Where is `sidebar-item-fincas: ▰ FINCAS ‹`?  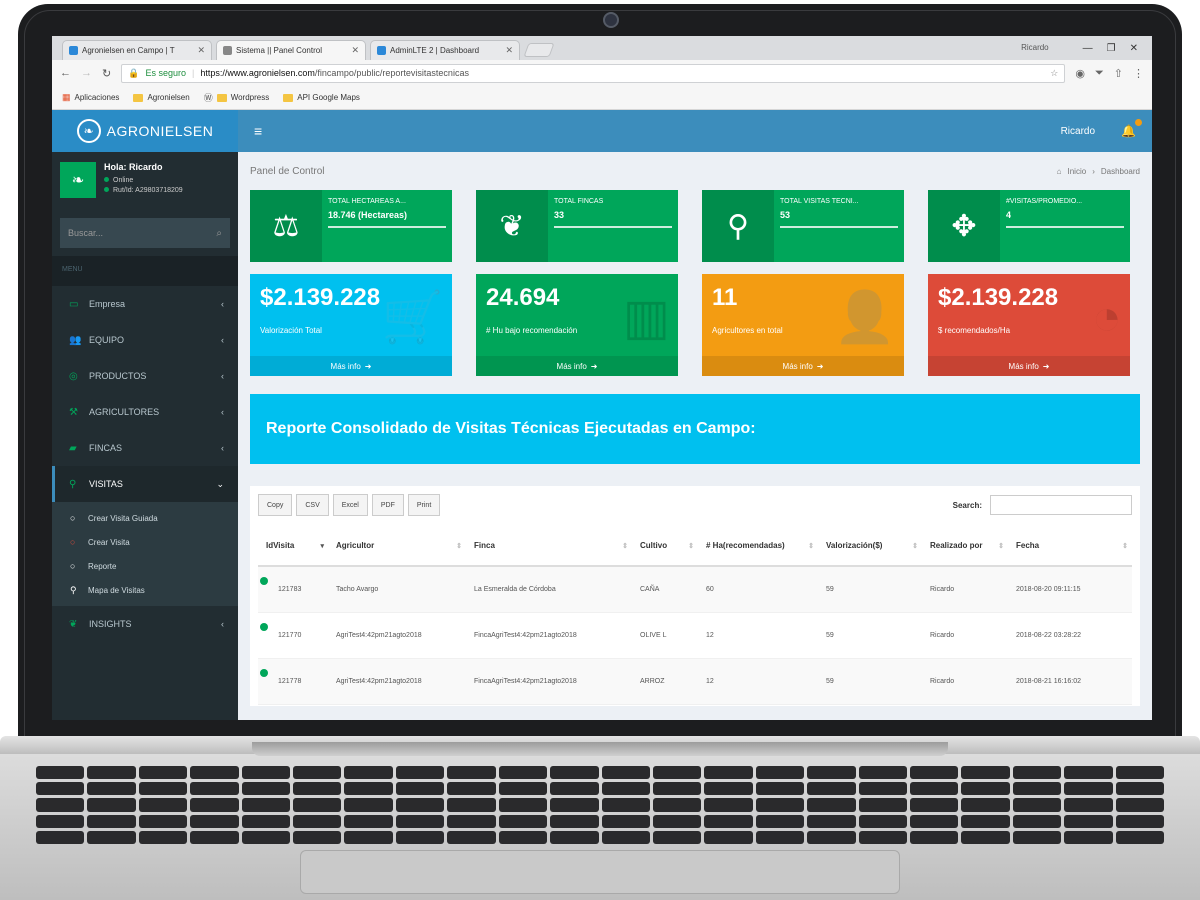
sidebar-item-fincas: ▰ FINCAS ‹ is located at coordinates (145, 448).